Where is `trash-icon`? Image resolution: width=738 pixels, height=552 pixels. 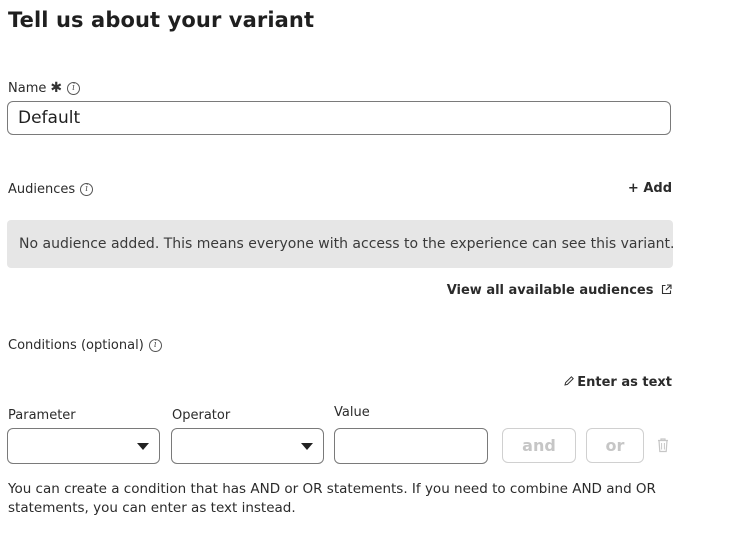 trash-icon is located at coordinates (663, 445).